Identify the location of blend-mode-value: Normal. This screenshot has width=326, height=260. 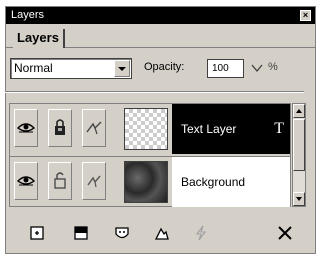
(33, 68).